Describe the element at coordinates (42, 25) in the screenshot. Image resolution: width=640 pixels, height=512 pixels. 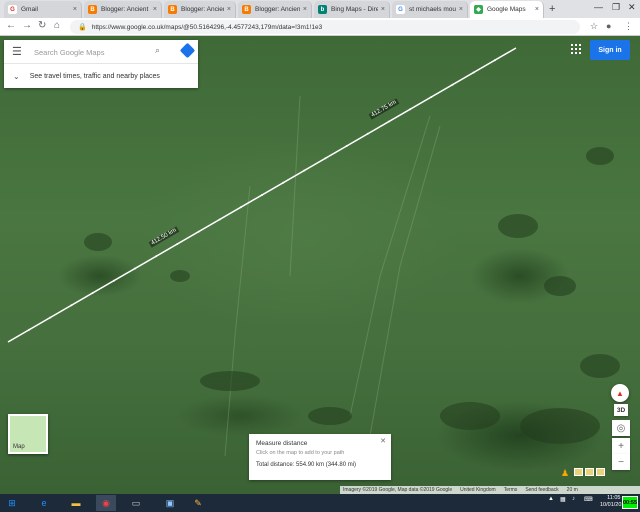
I see `reload-icon: ↻` at that location.